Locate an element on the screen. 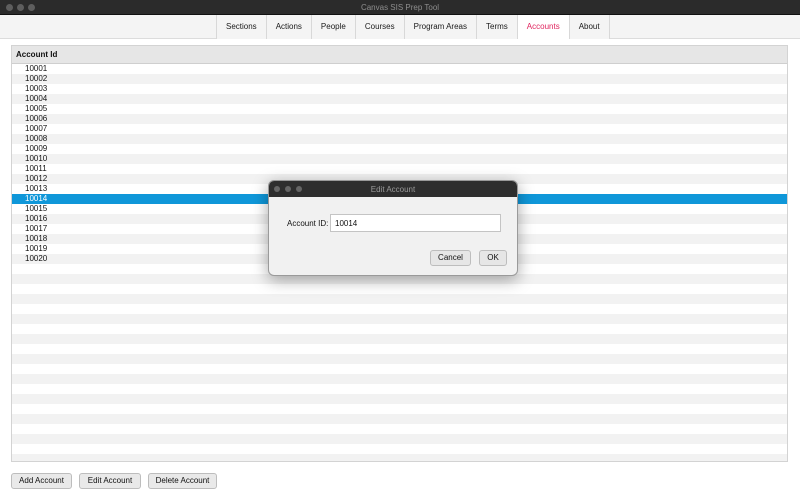 This screenshot has width=800, height=500. delete-account-button: Delete Account is located at coordinates (182, 481).